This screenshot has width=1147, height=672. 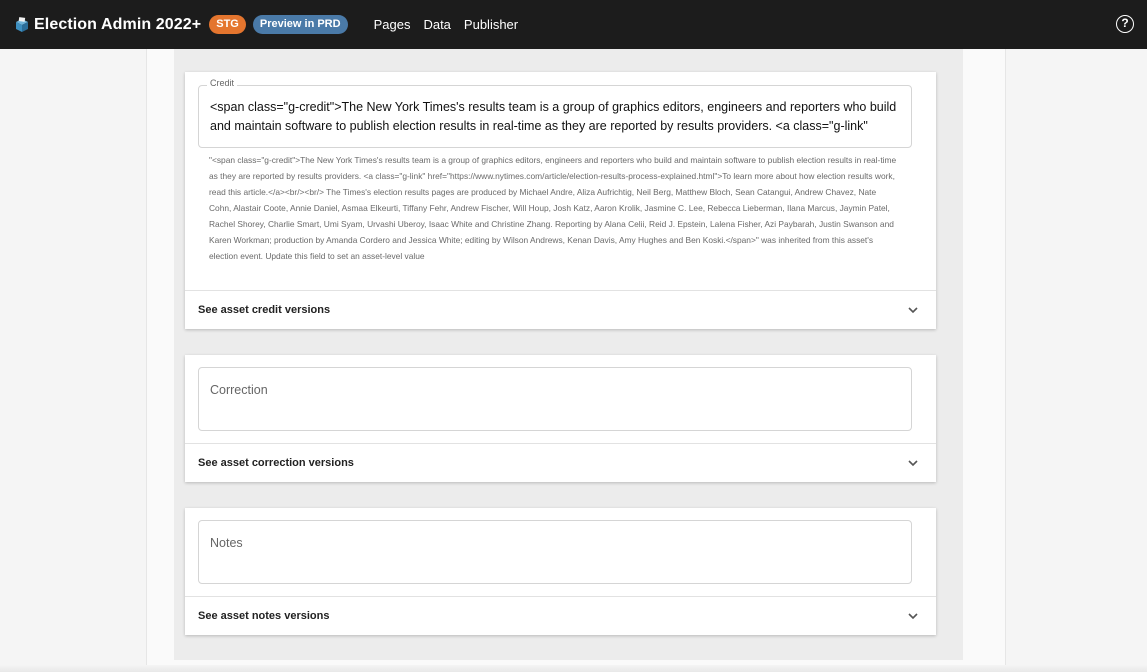 I want to click on notes-card: Notes See asset notes versions, so click(x=560, y=571).